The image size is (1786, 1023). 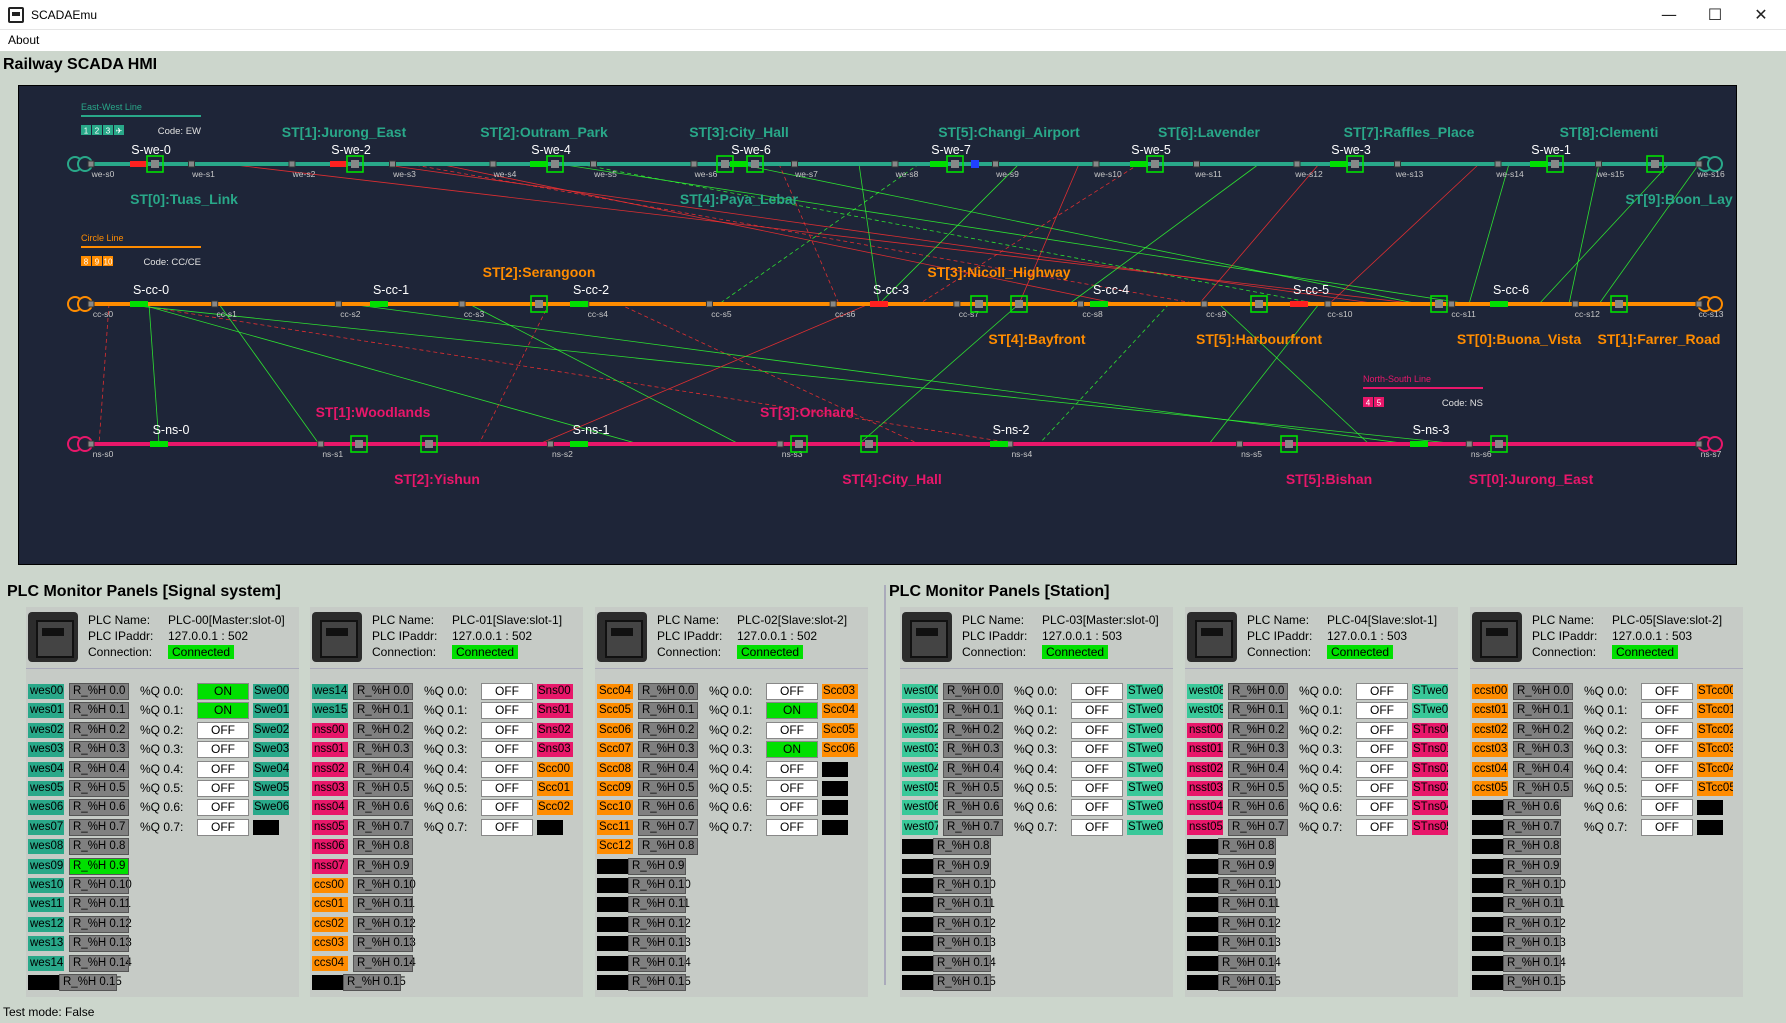 What do you see at coordinates (1036, 788) in the screenshot?
I see `coil-label: %Q 0.5:` at bounding box center [1036, 788].